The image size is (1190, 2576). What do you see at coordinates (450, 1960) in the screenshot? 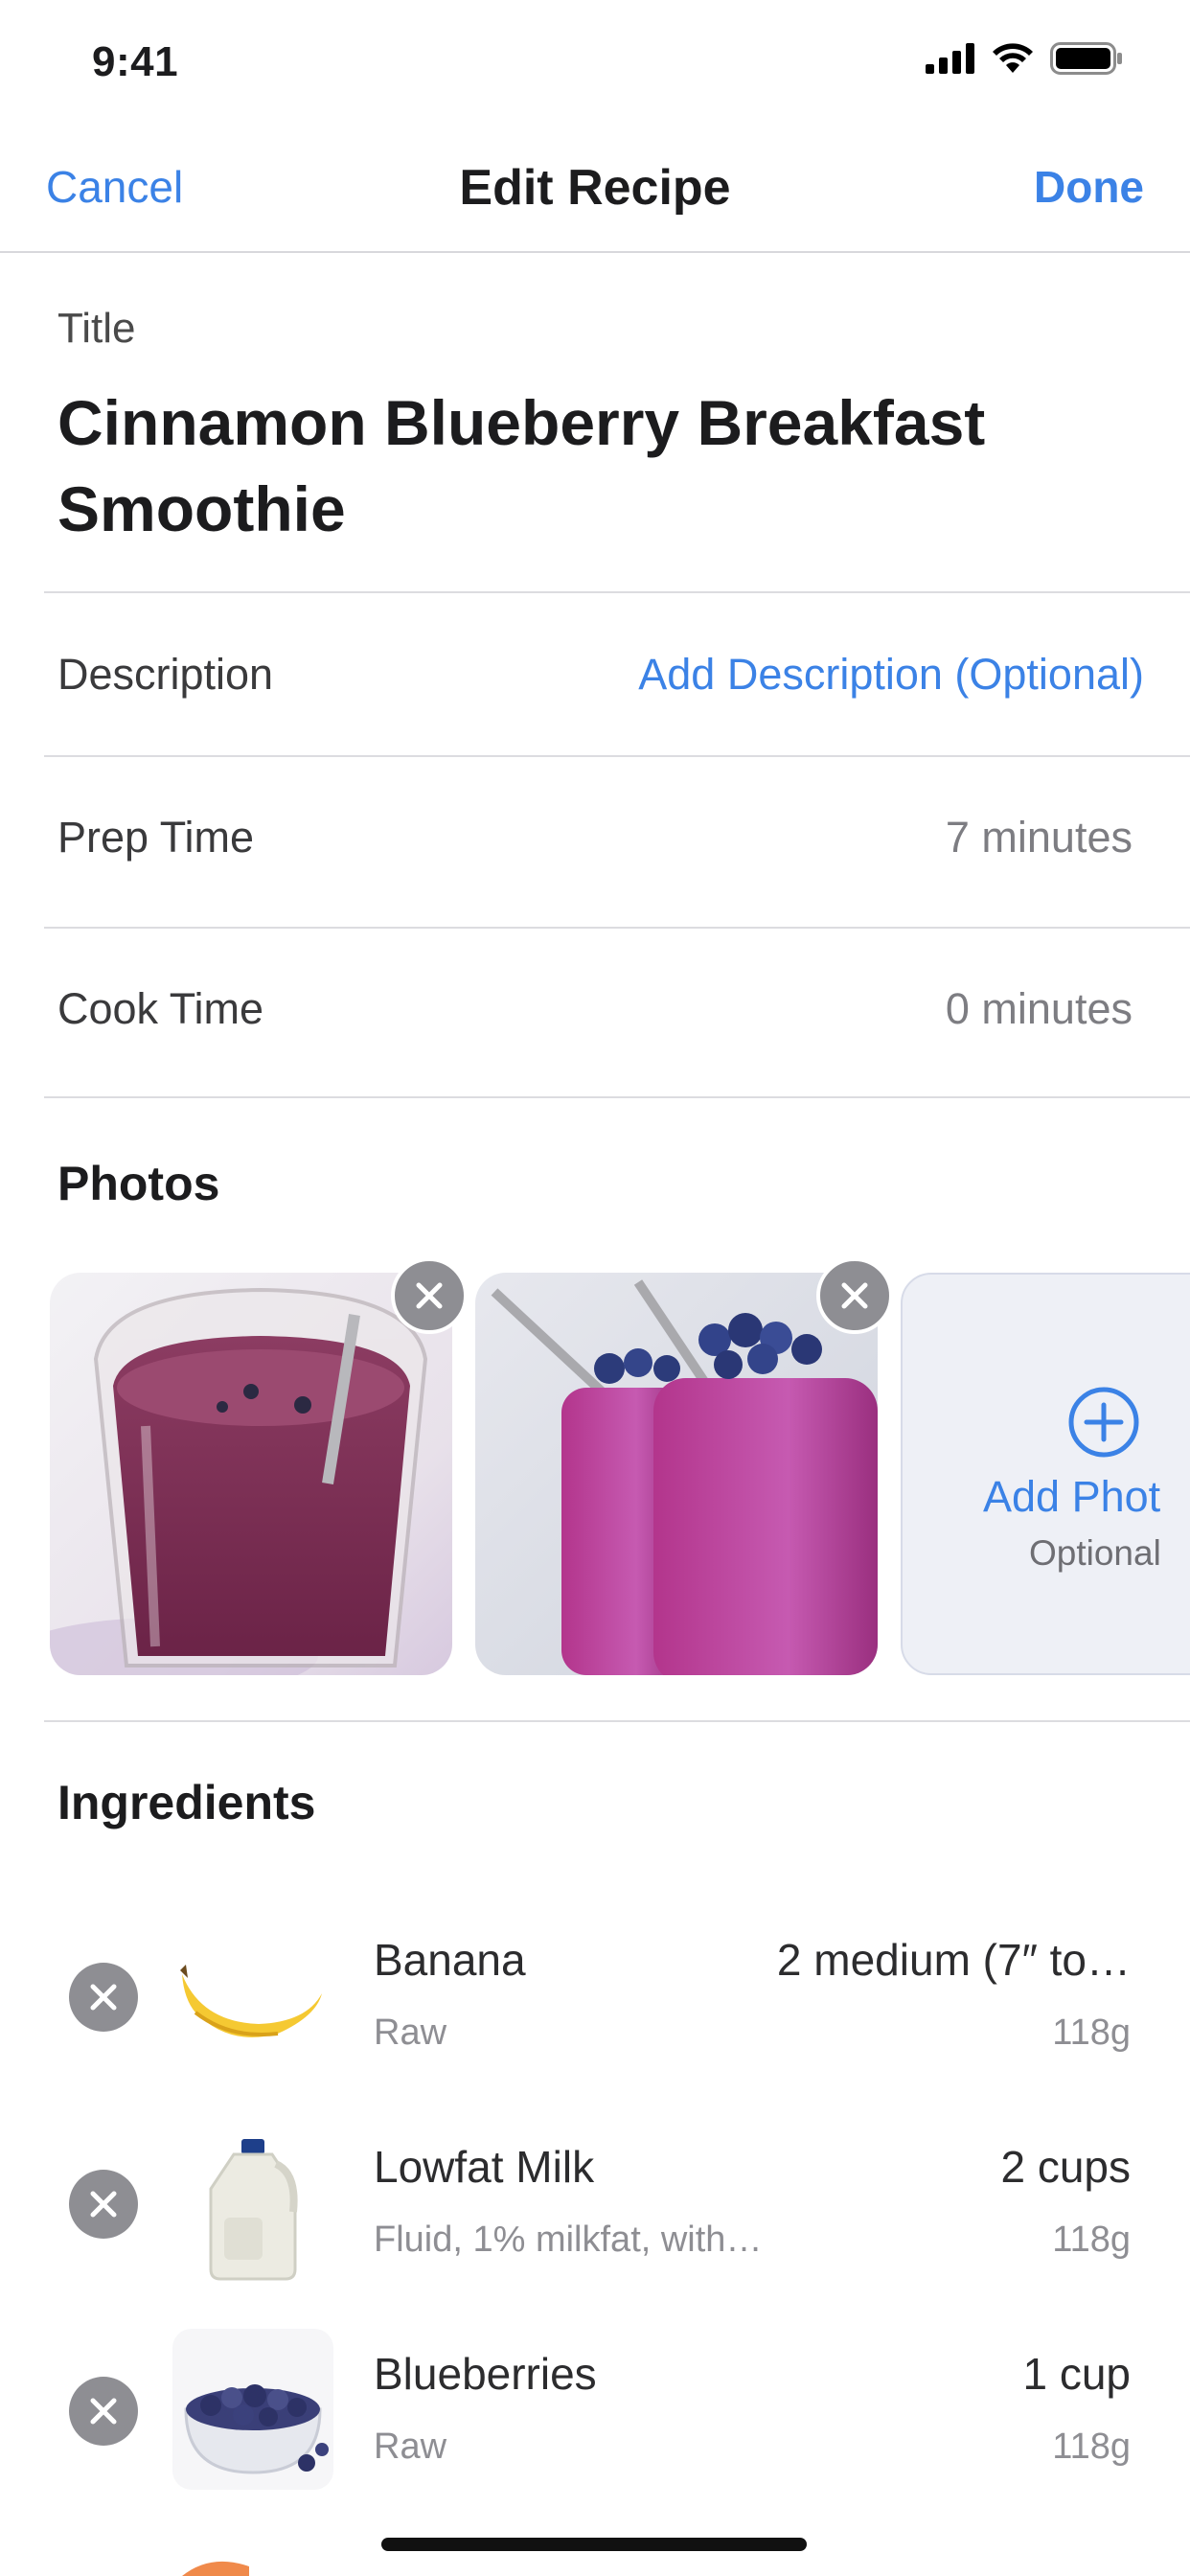
I see `ingredient-name: Banana` at bounding box center [450, 1960].